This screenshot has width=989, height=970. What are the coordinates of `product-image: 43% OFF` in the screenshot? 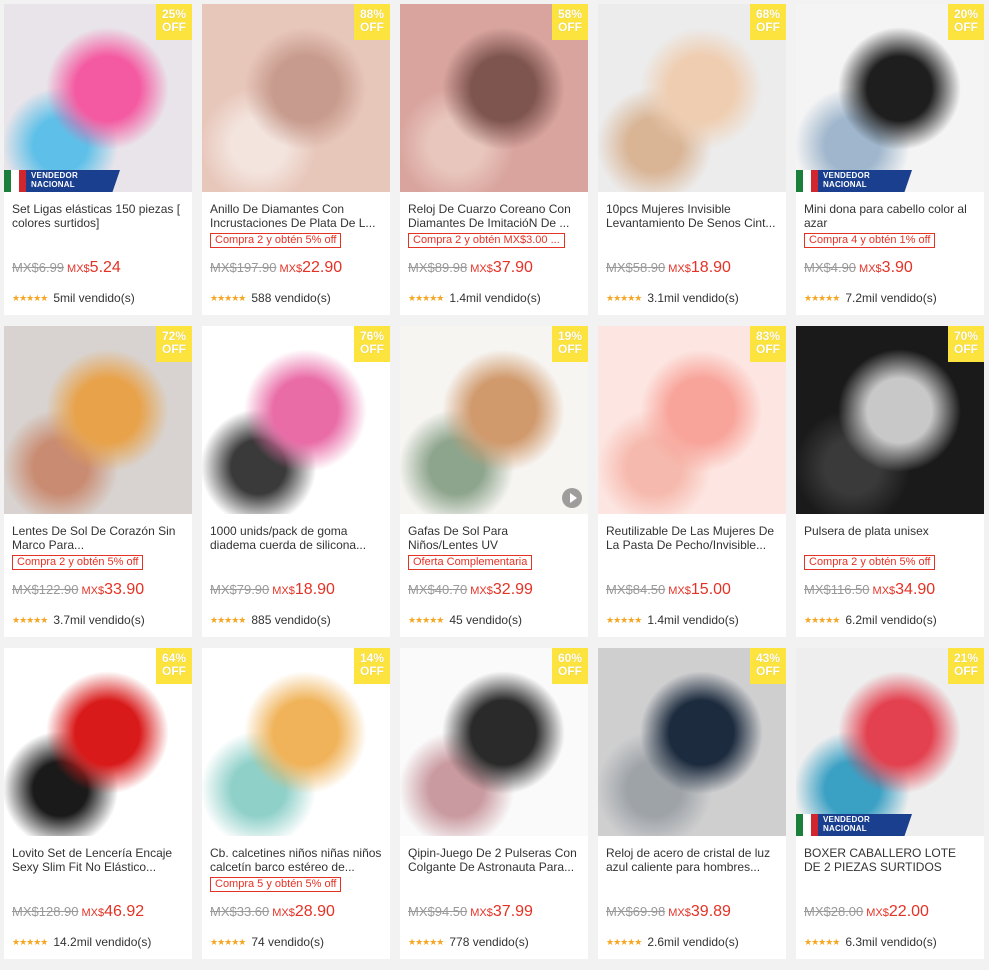 It's located at (692, 742).